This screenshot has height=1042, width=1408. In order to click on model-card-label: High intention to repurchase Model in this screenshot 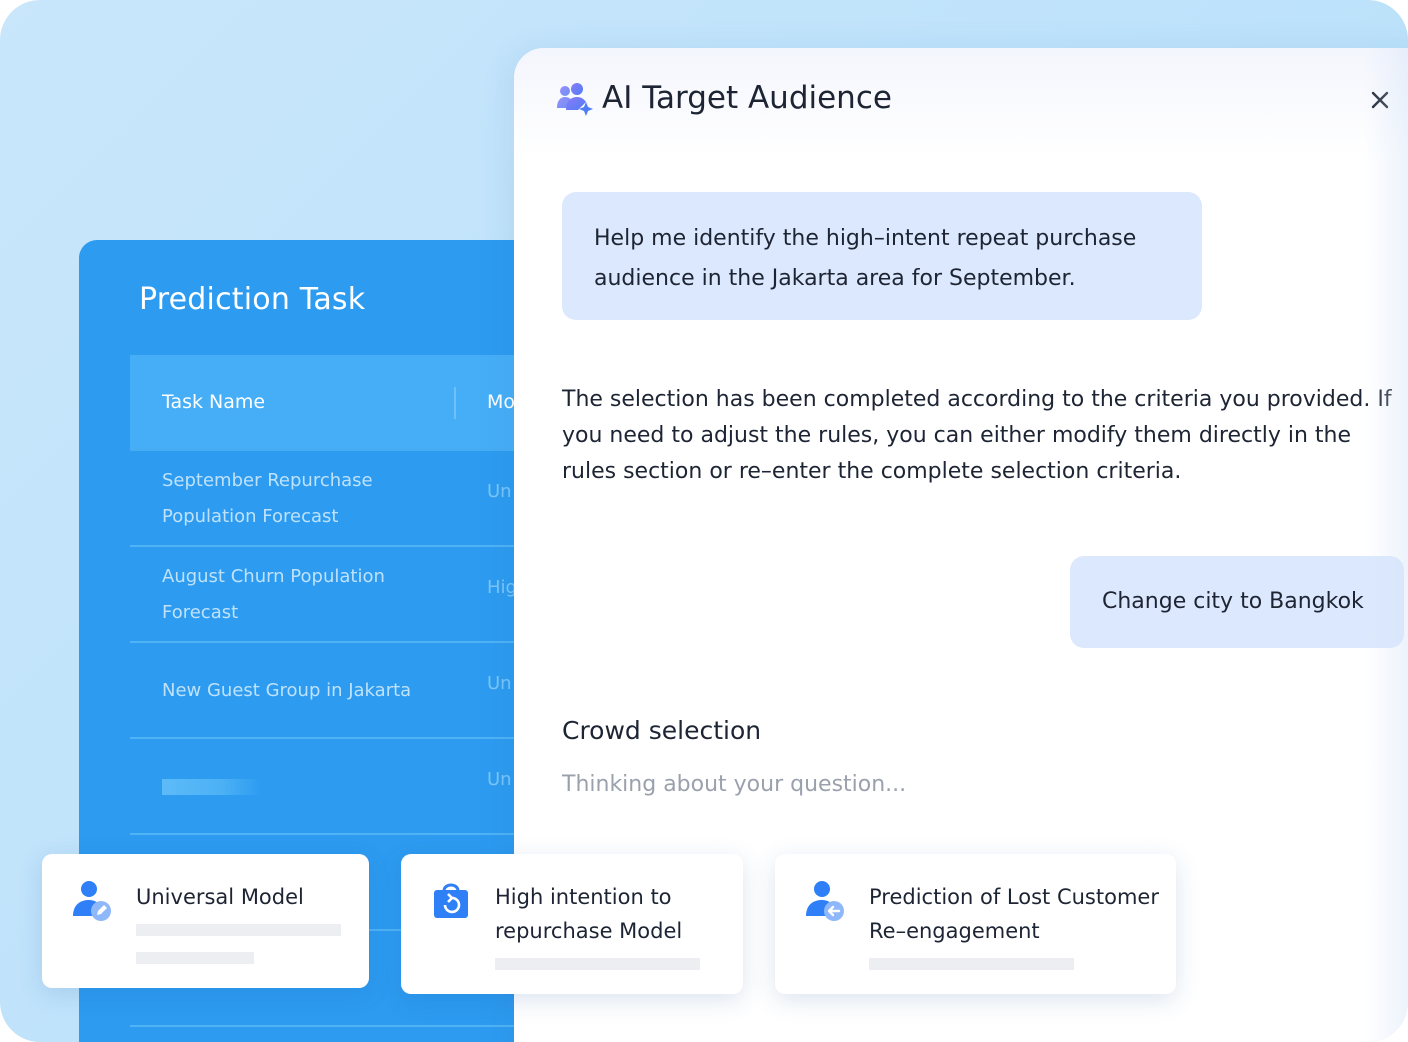, I will do `click(589, 914)`.